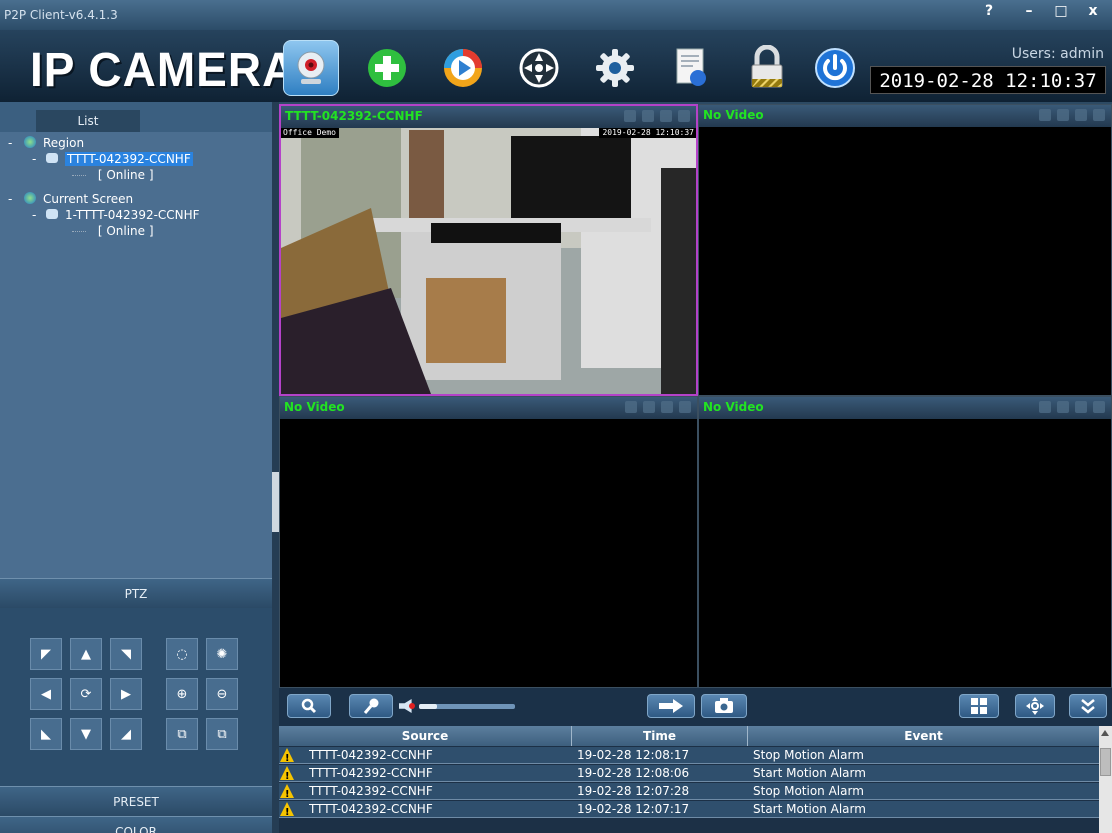  I want to click on fullscreen-button, so click(1035, 706).